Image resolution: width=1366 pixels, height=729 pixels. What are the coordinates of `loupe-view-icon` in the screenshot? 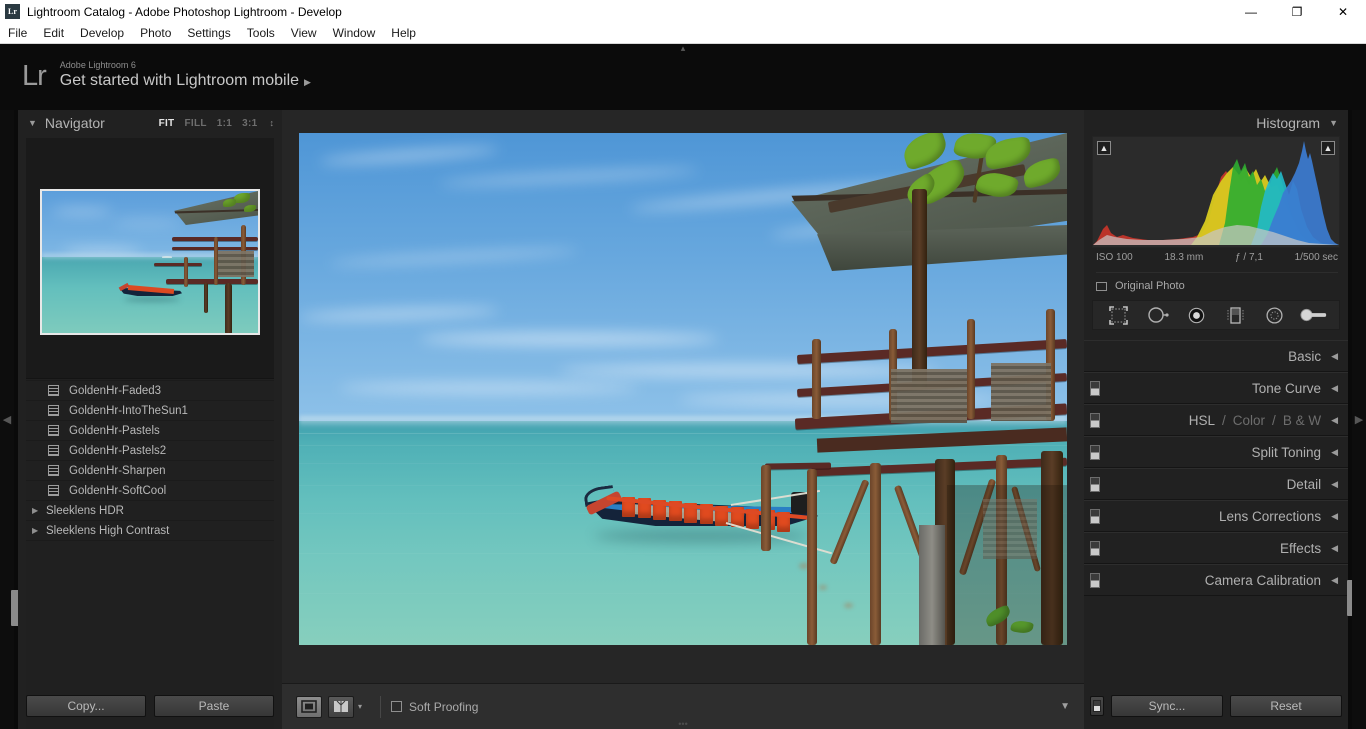 It's located at (309, 706).